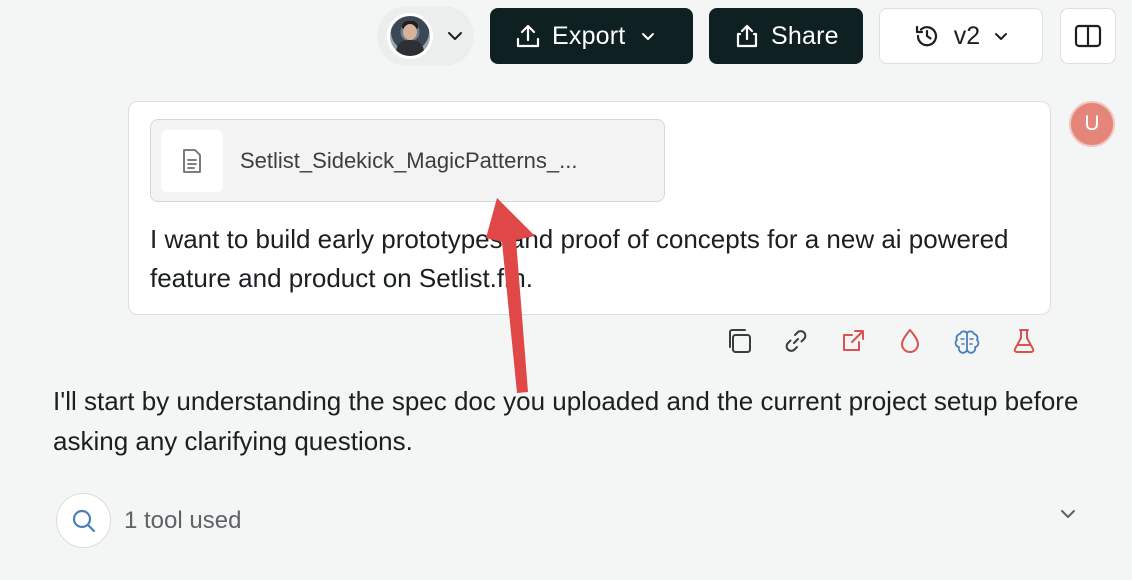  I want to click on tool-usage-label: 1 tool used, so click(183, 520).